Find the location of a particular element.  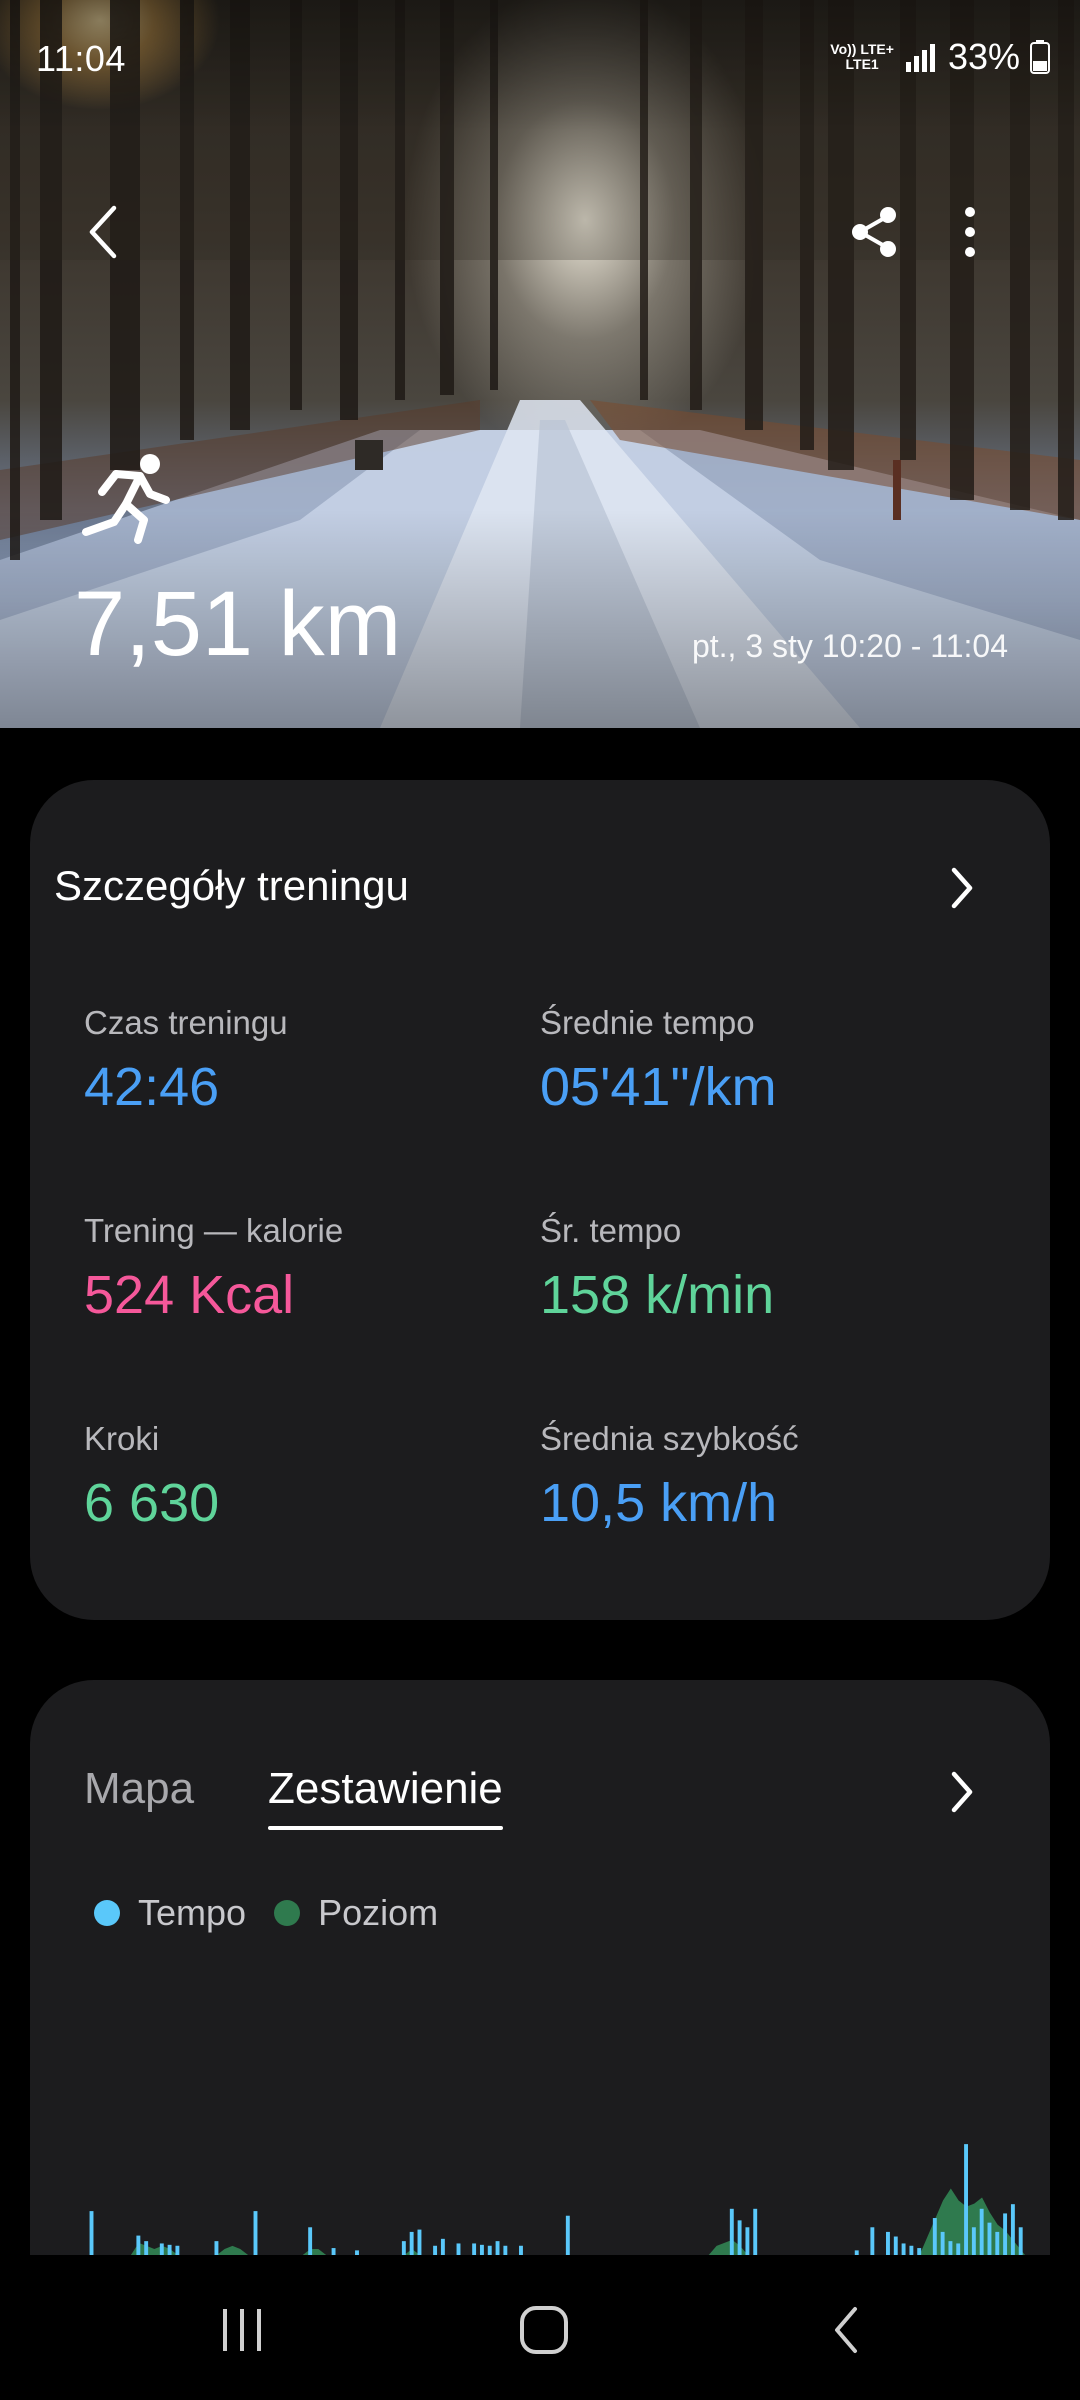

legend-label: Poziom is located at coordinates (378, 1912).